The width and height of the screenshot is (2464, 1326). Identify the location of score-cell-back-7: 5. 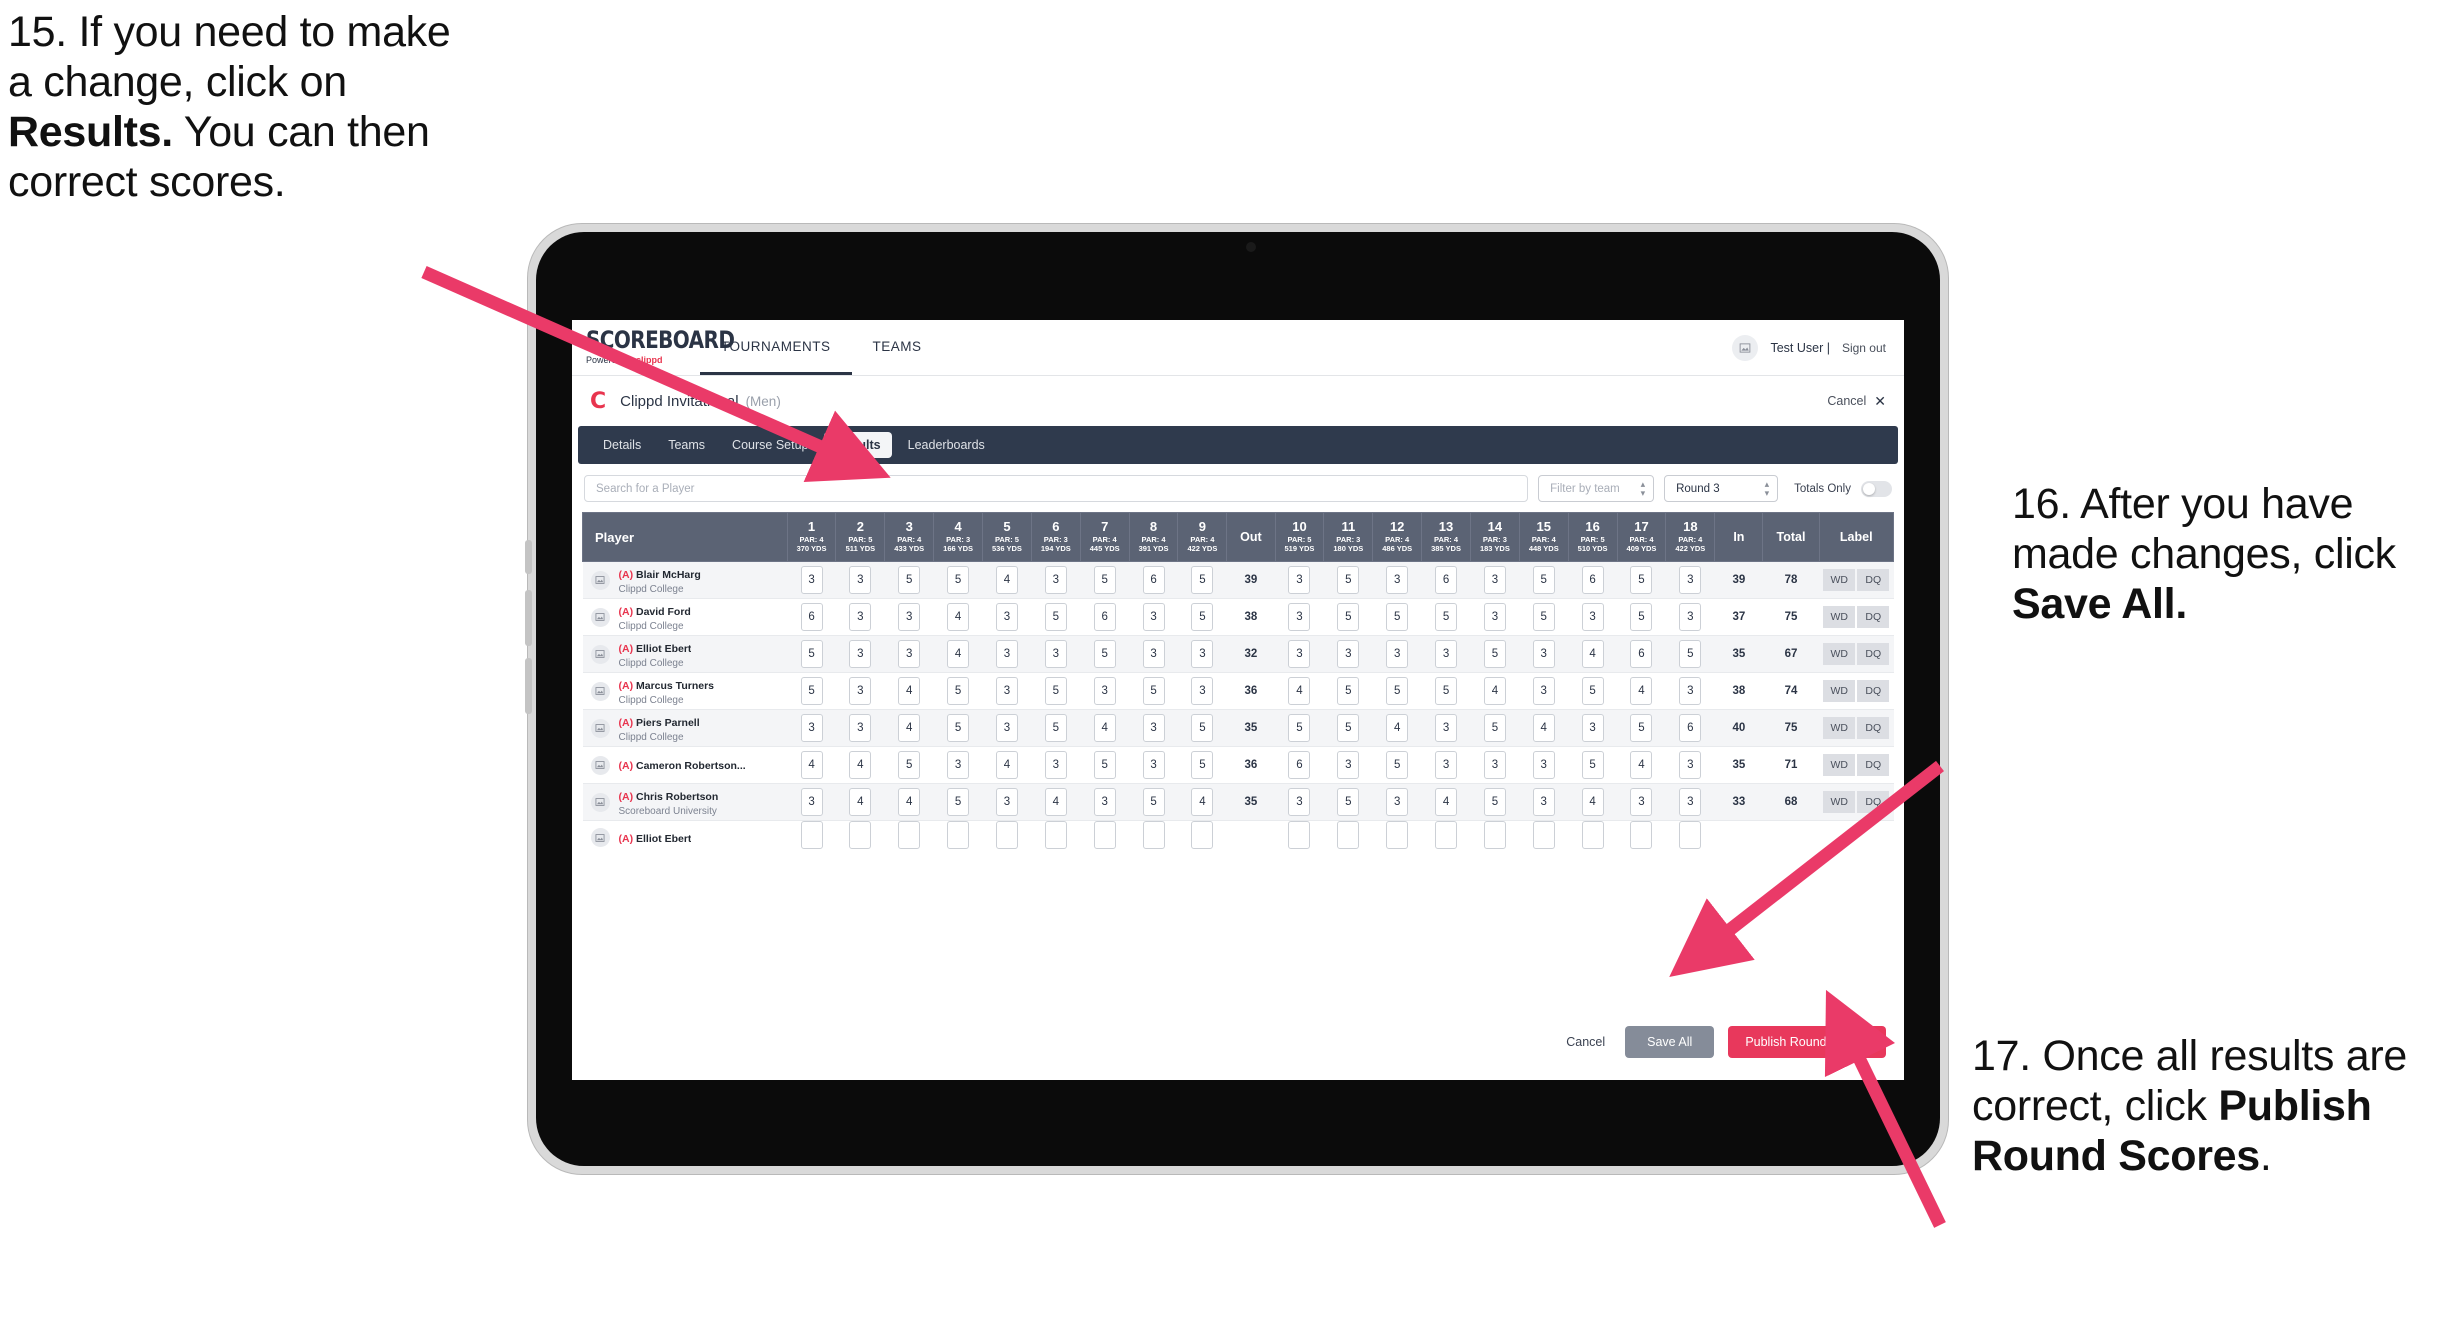
(1593, 765).